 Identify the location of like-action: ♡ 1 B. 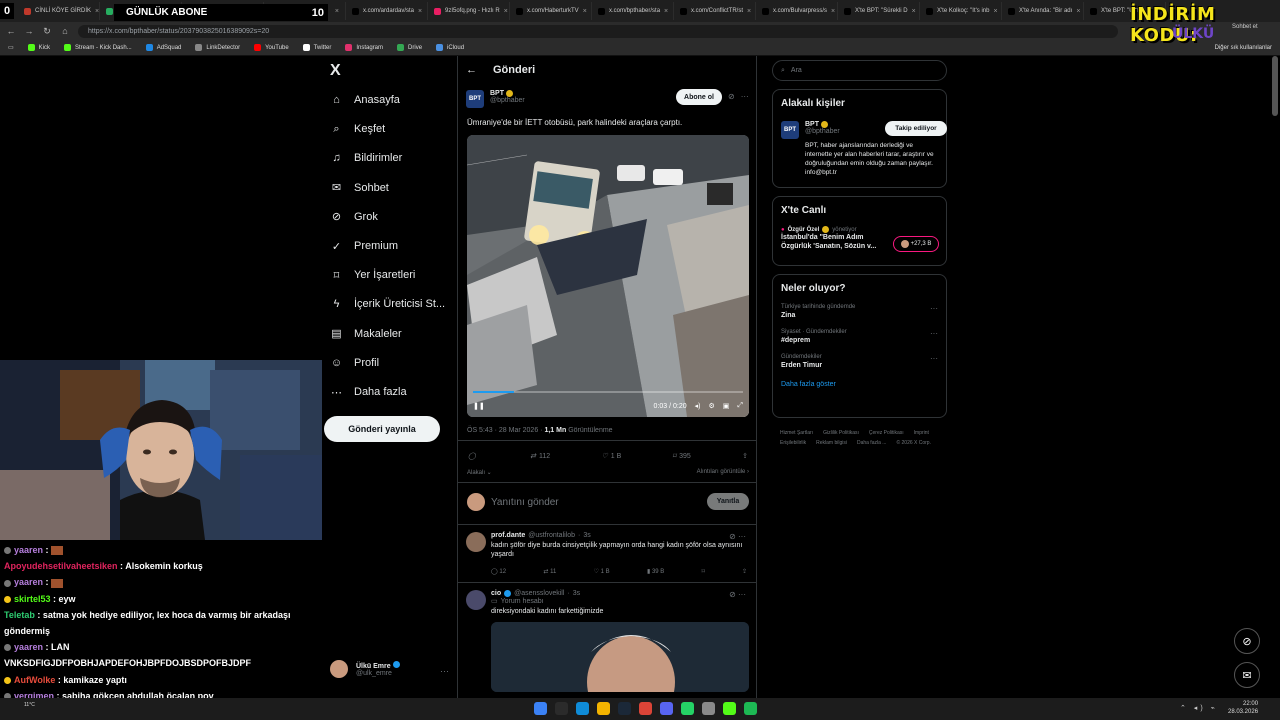
(602, 571).